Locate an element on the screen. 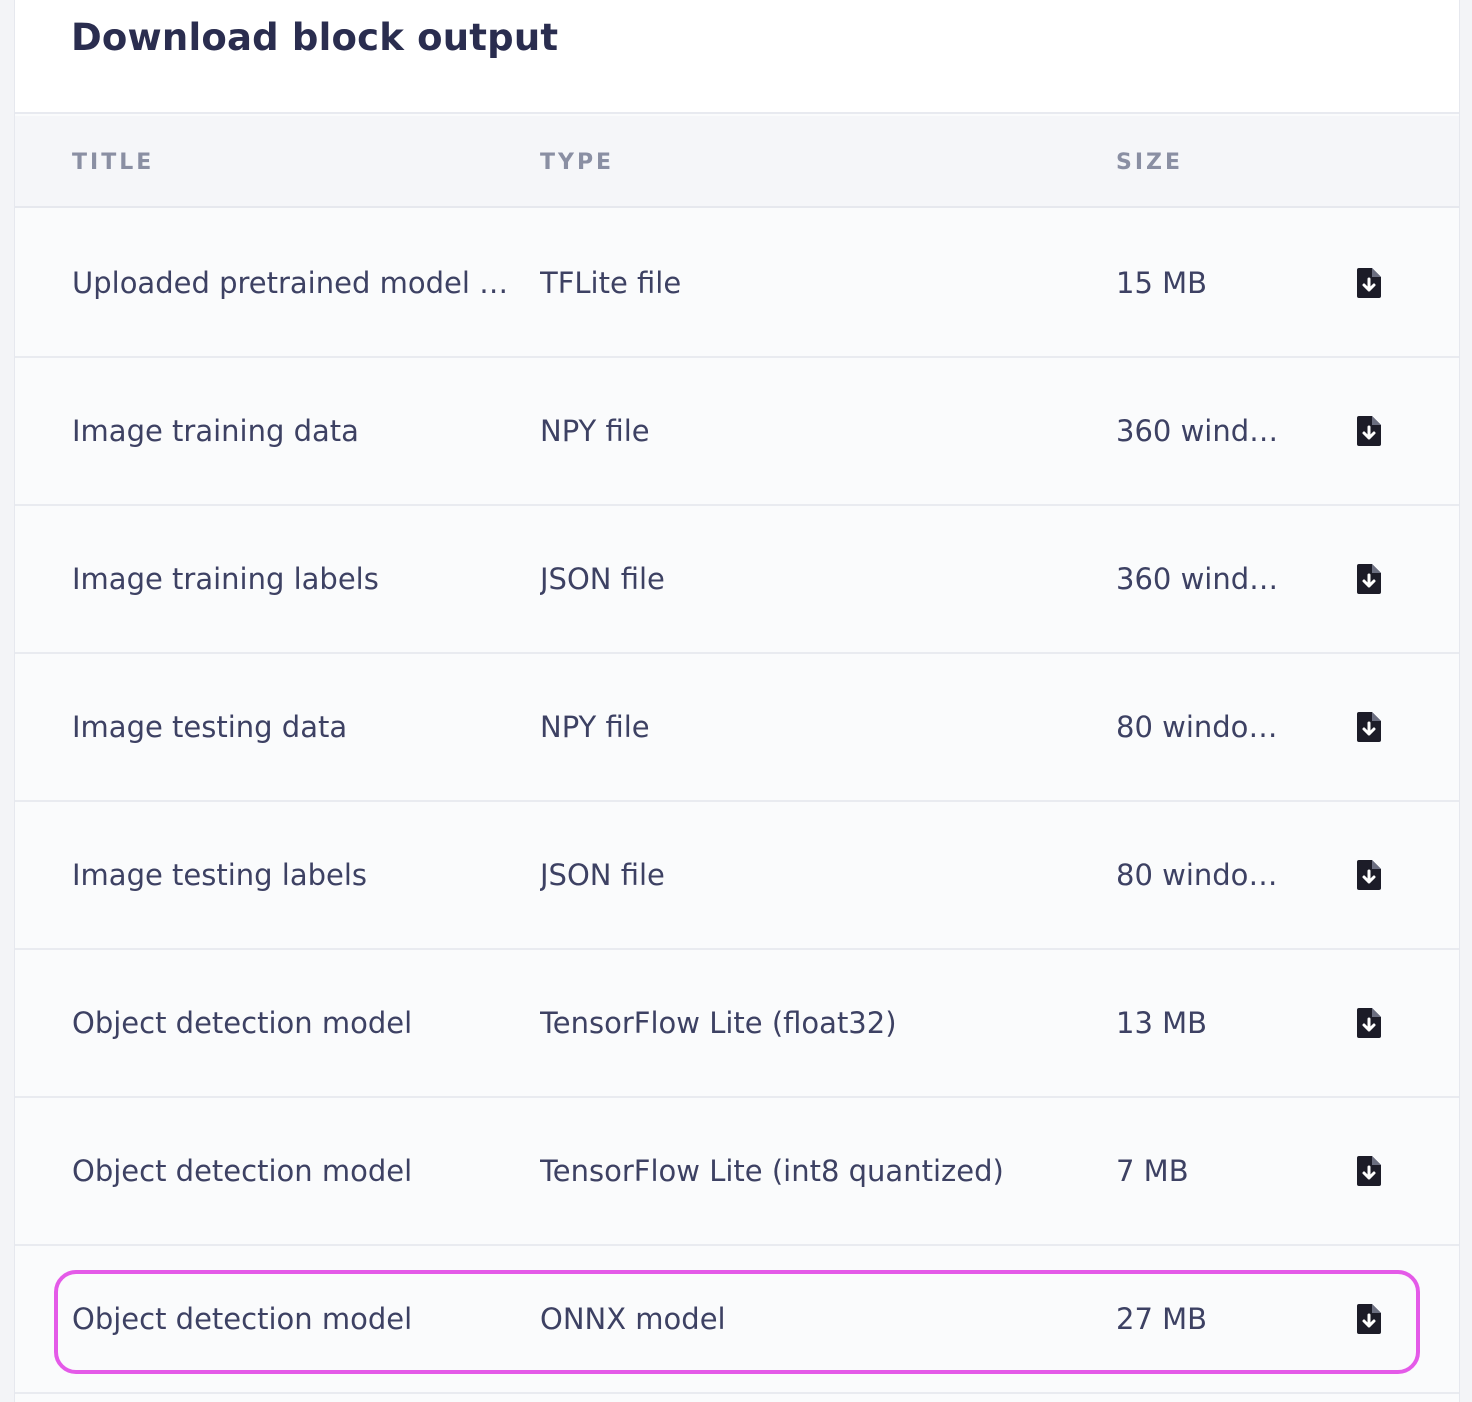 Image resolution: width=1472 pixels, height=1402 pixels. row-title: Image training labels is located at coordinates (225, 579).